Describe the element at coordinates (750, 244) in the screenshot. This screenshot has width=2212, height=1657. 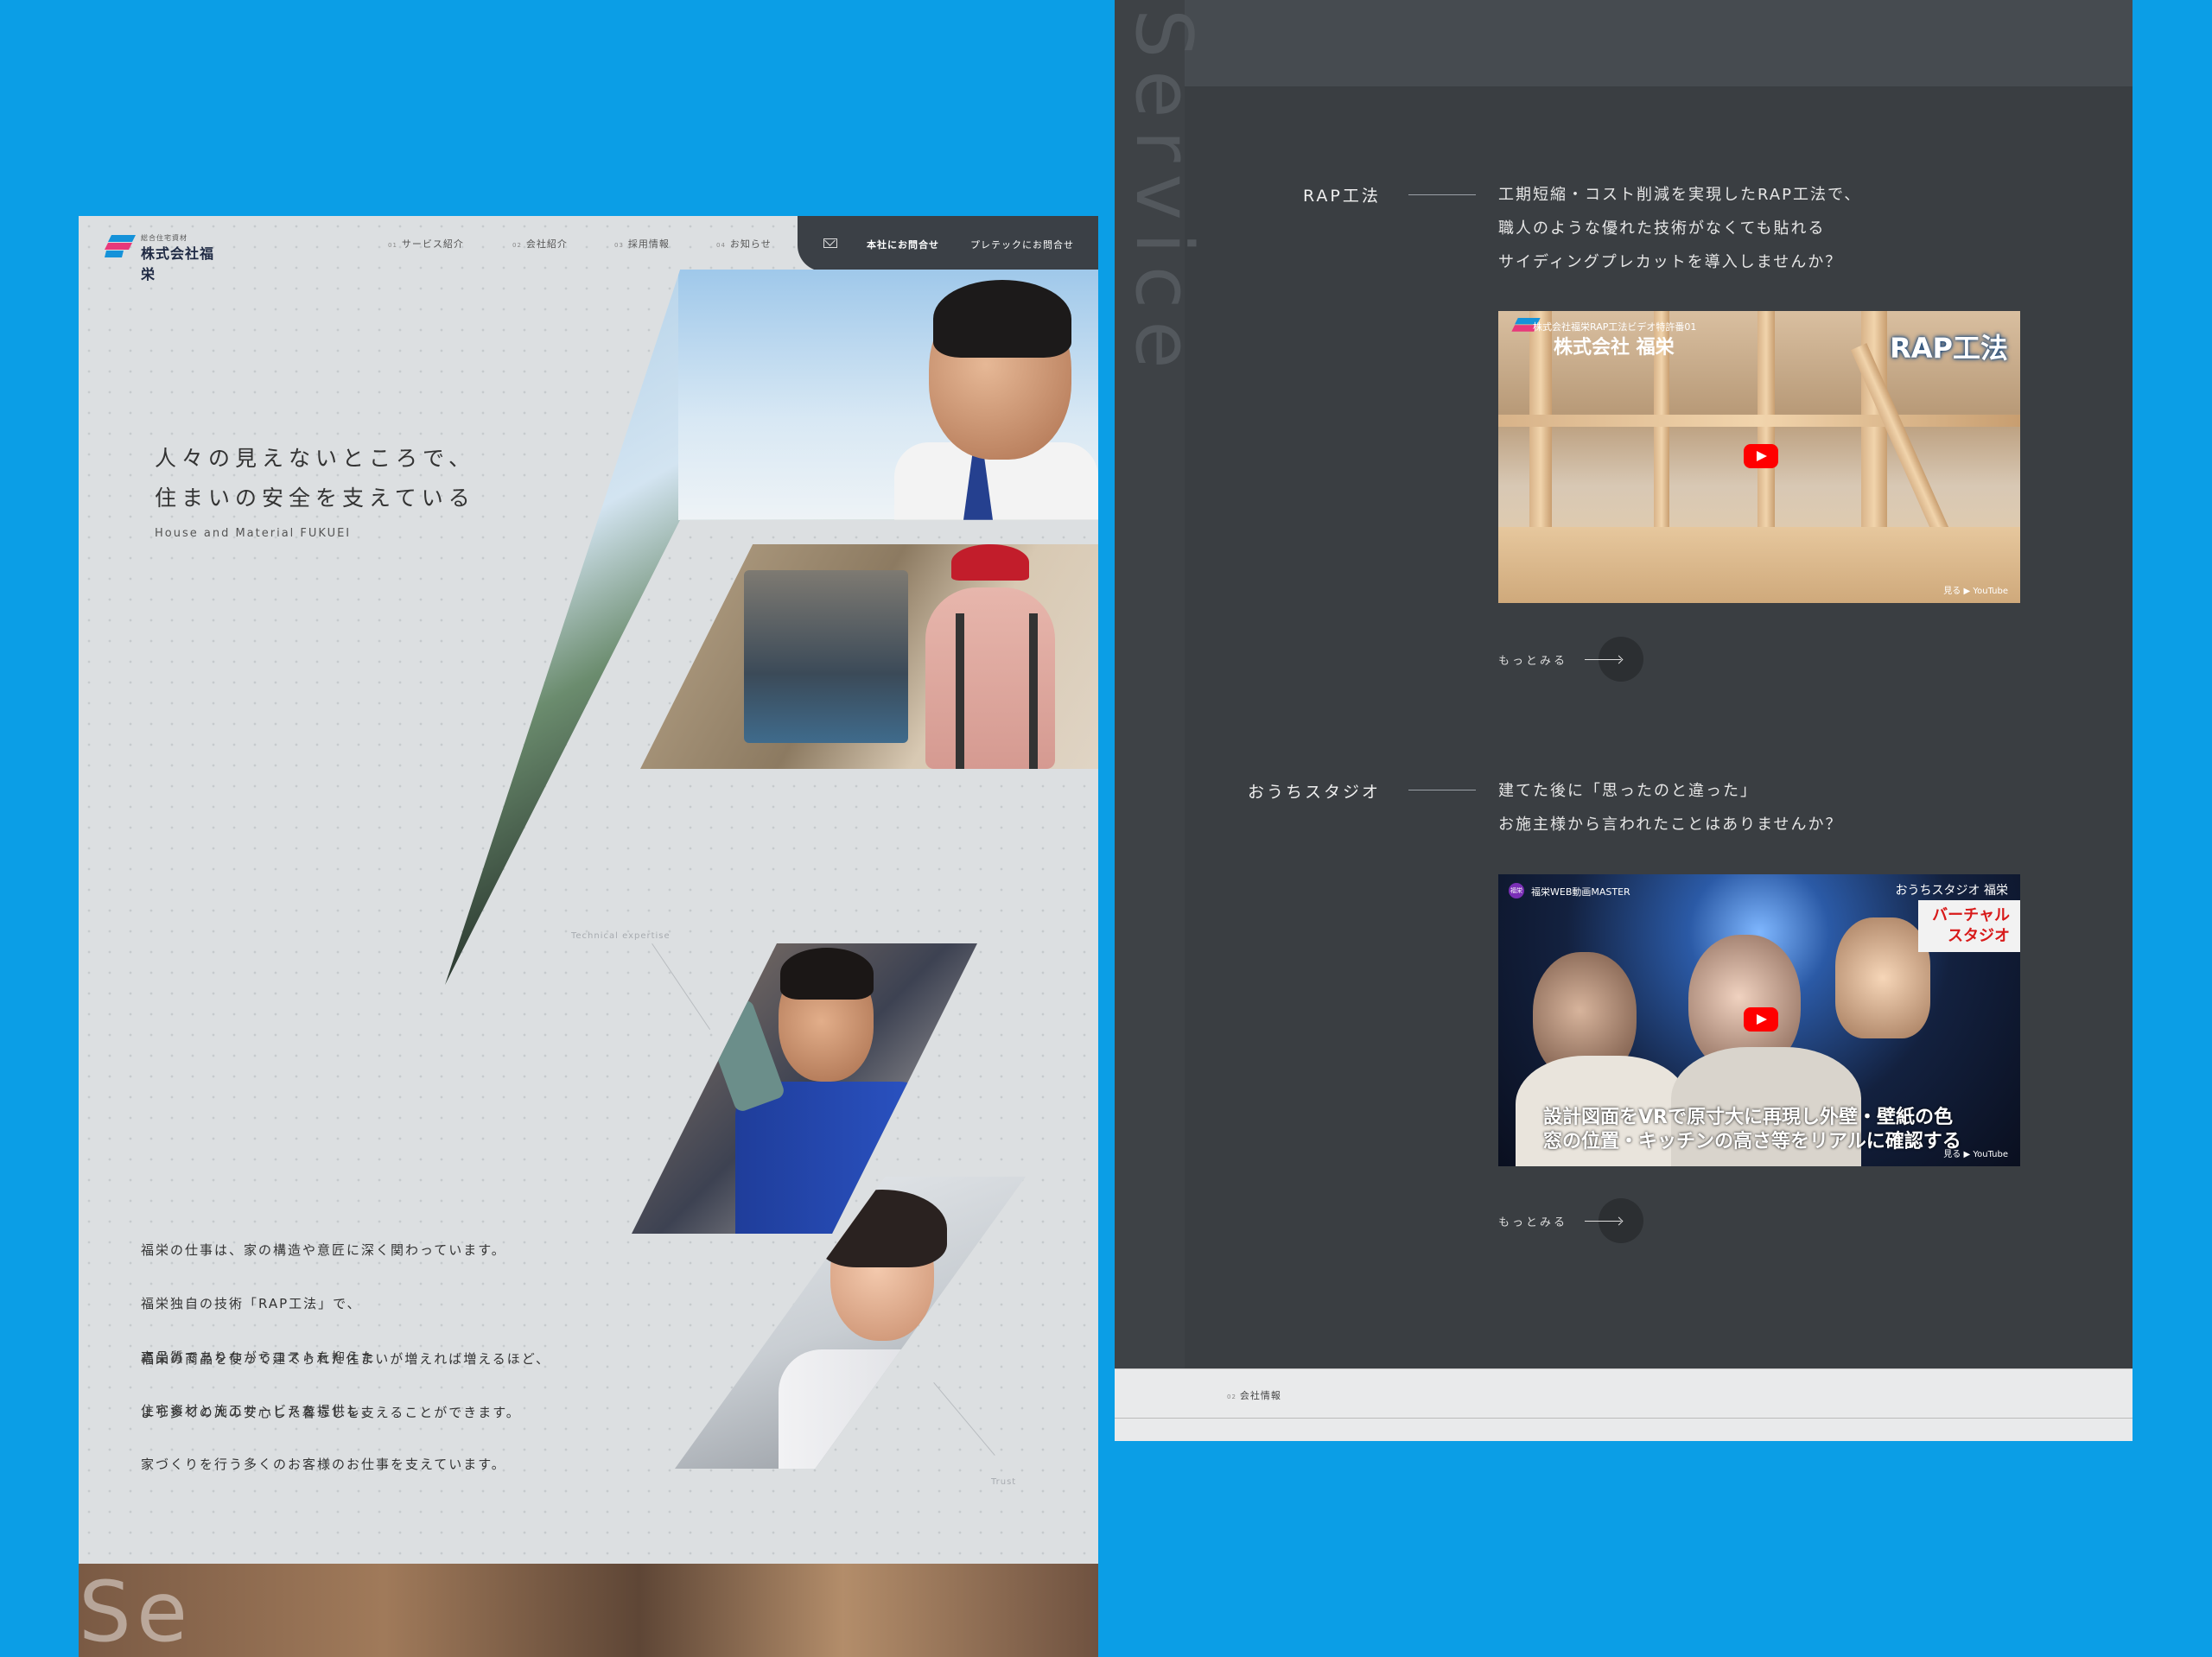
I see `nav-label: お知らせ` at that location.